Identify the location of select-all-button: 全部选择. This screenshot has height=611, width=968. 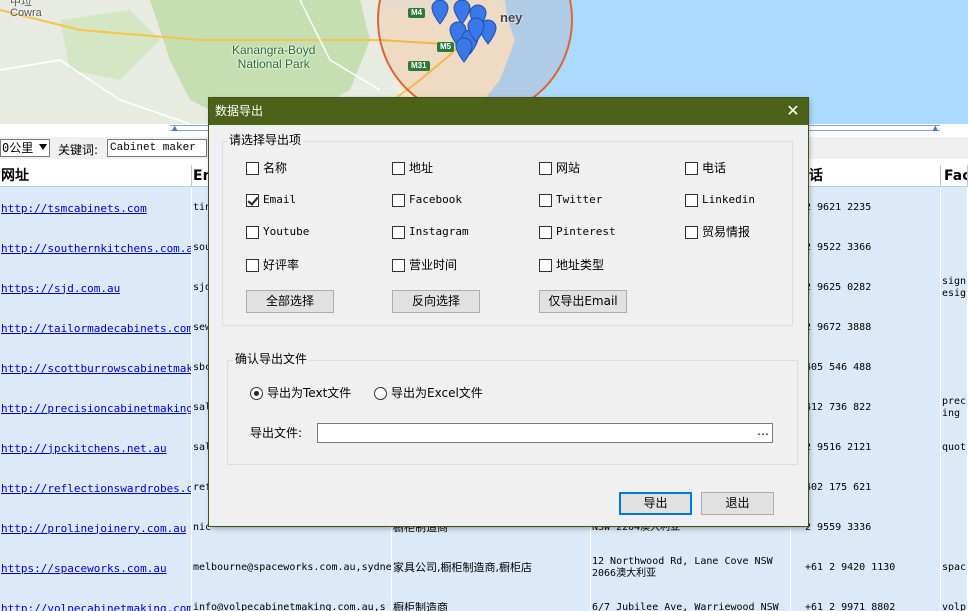
(290, 301).